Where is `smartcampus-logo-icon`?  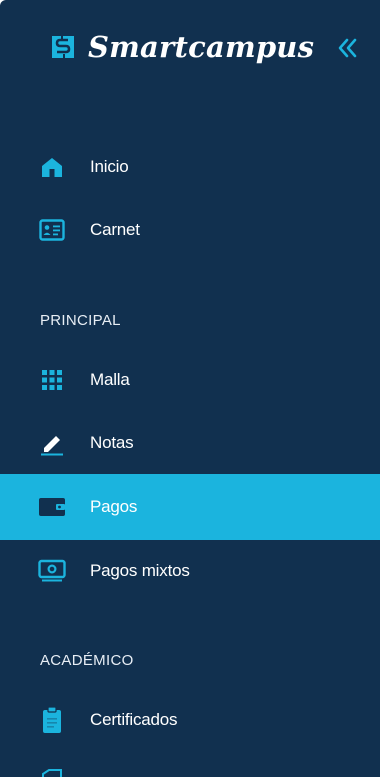 smartcampus-logo-icon is located at coordinates (63, 47).